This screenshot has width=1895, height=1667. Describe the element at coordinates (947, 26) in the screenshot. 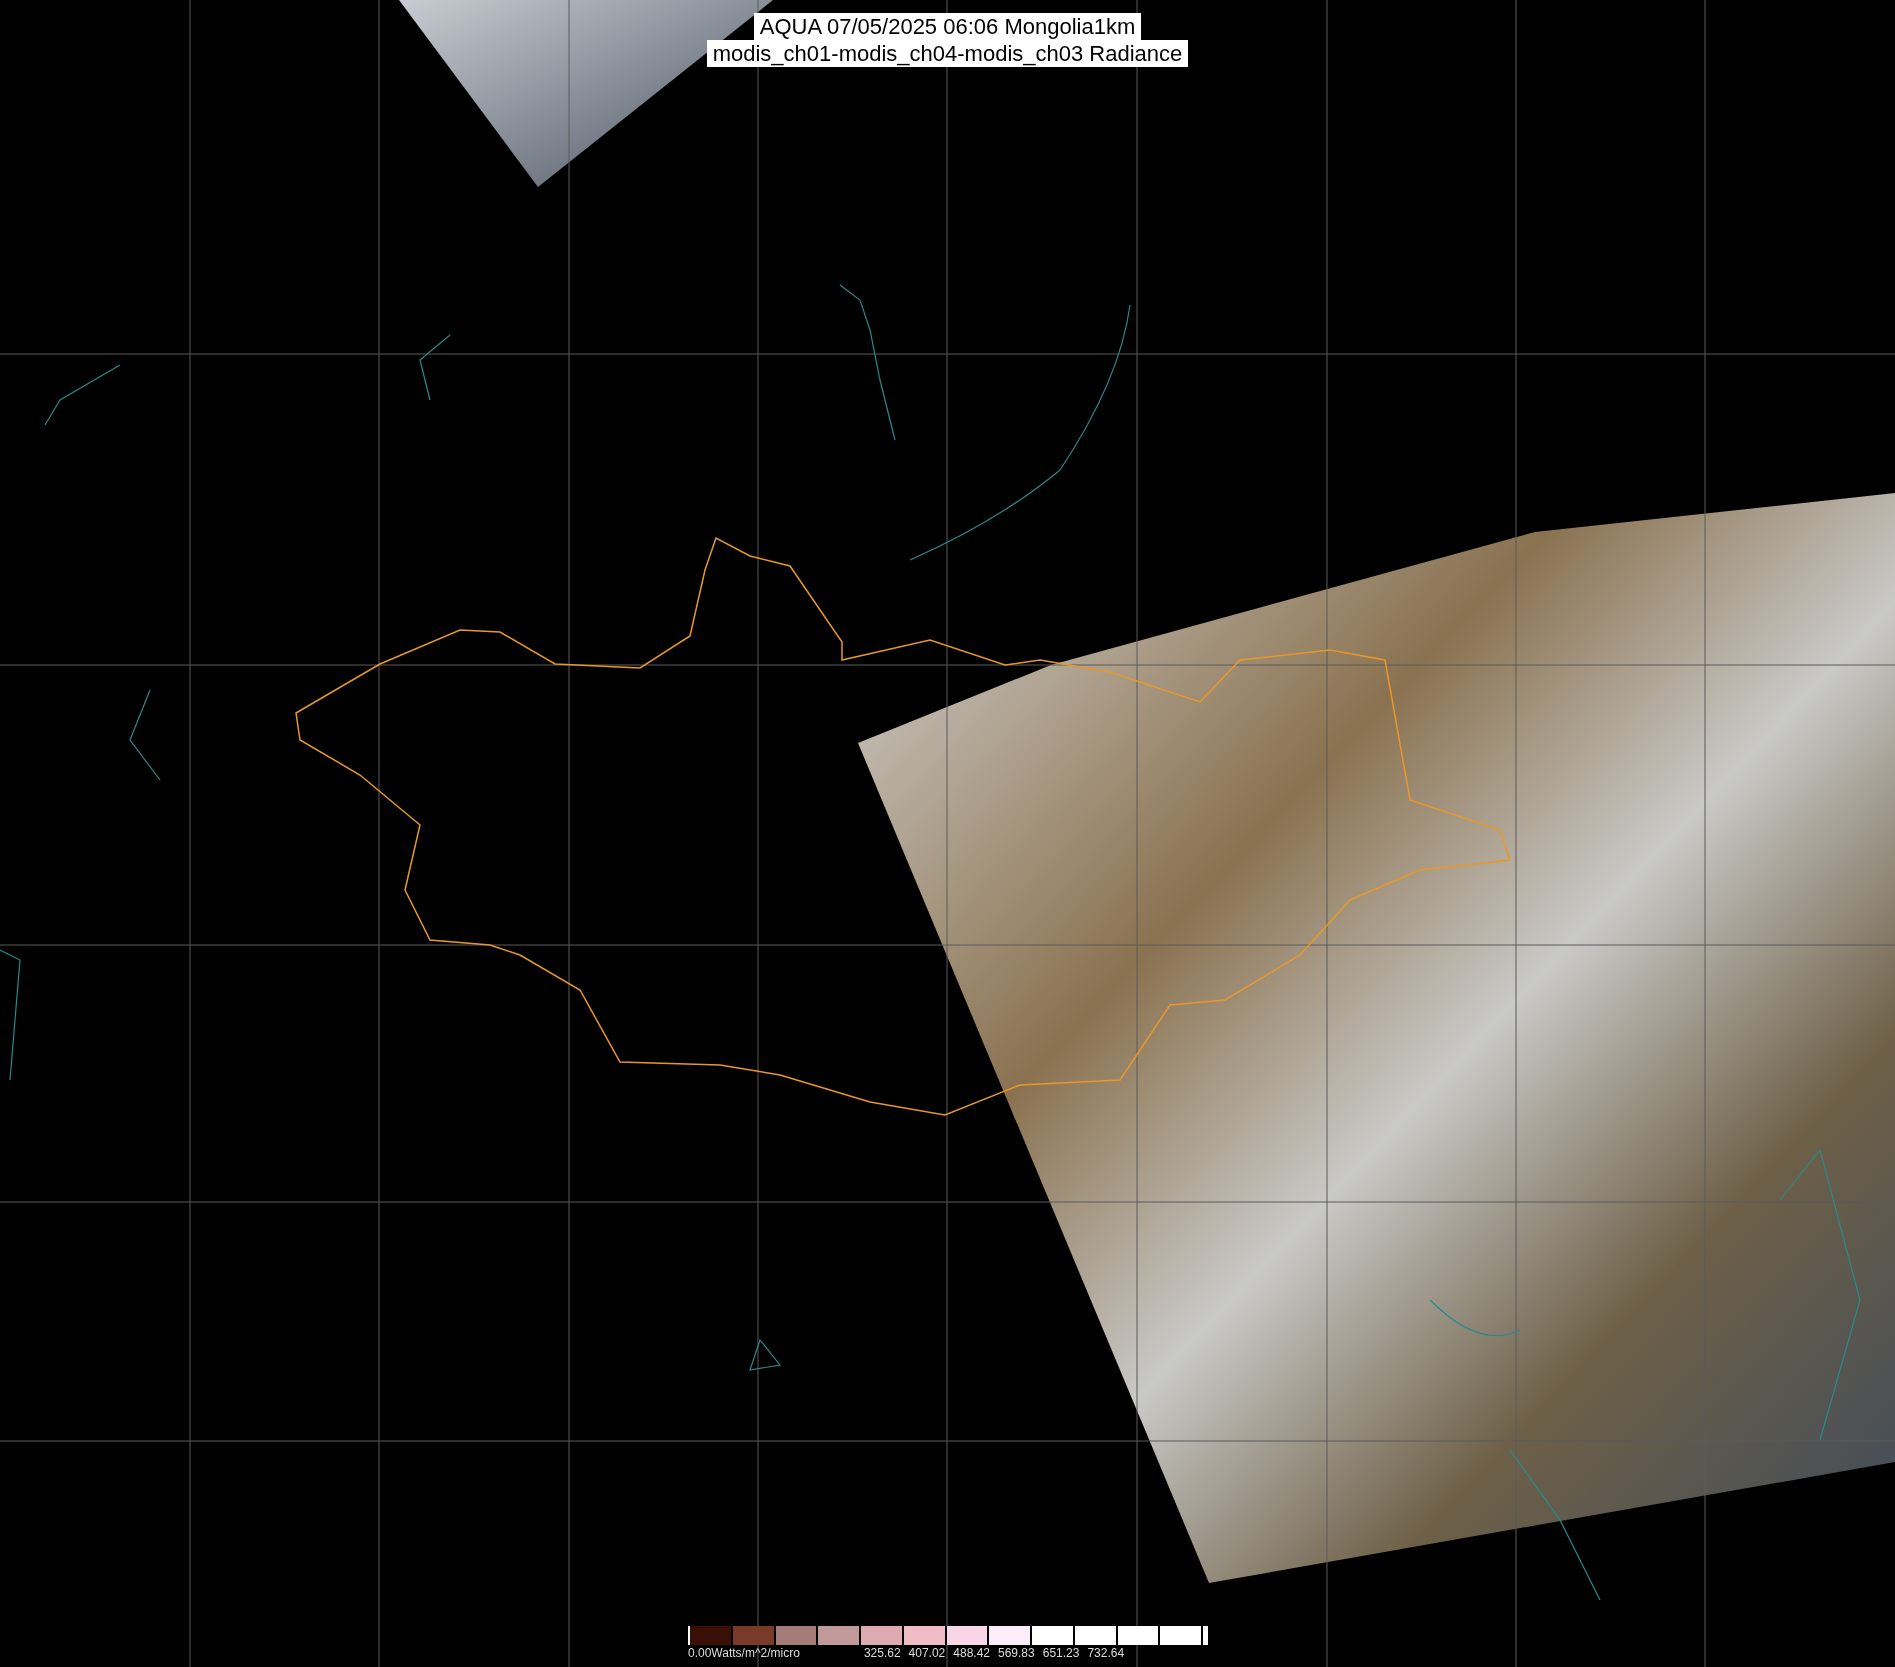

I see `map-title: AQUA 07/05/2025 06:06 Mongolia1km` at that location.